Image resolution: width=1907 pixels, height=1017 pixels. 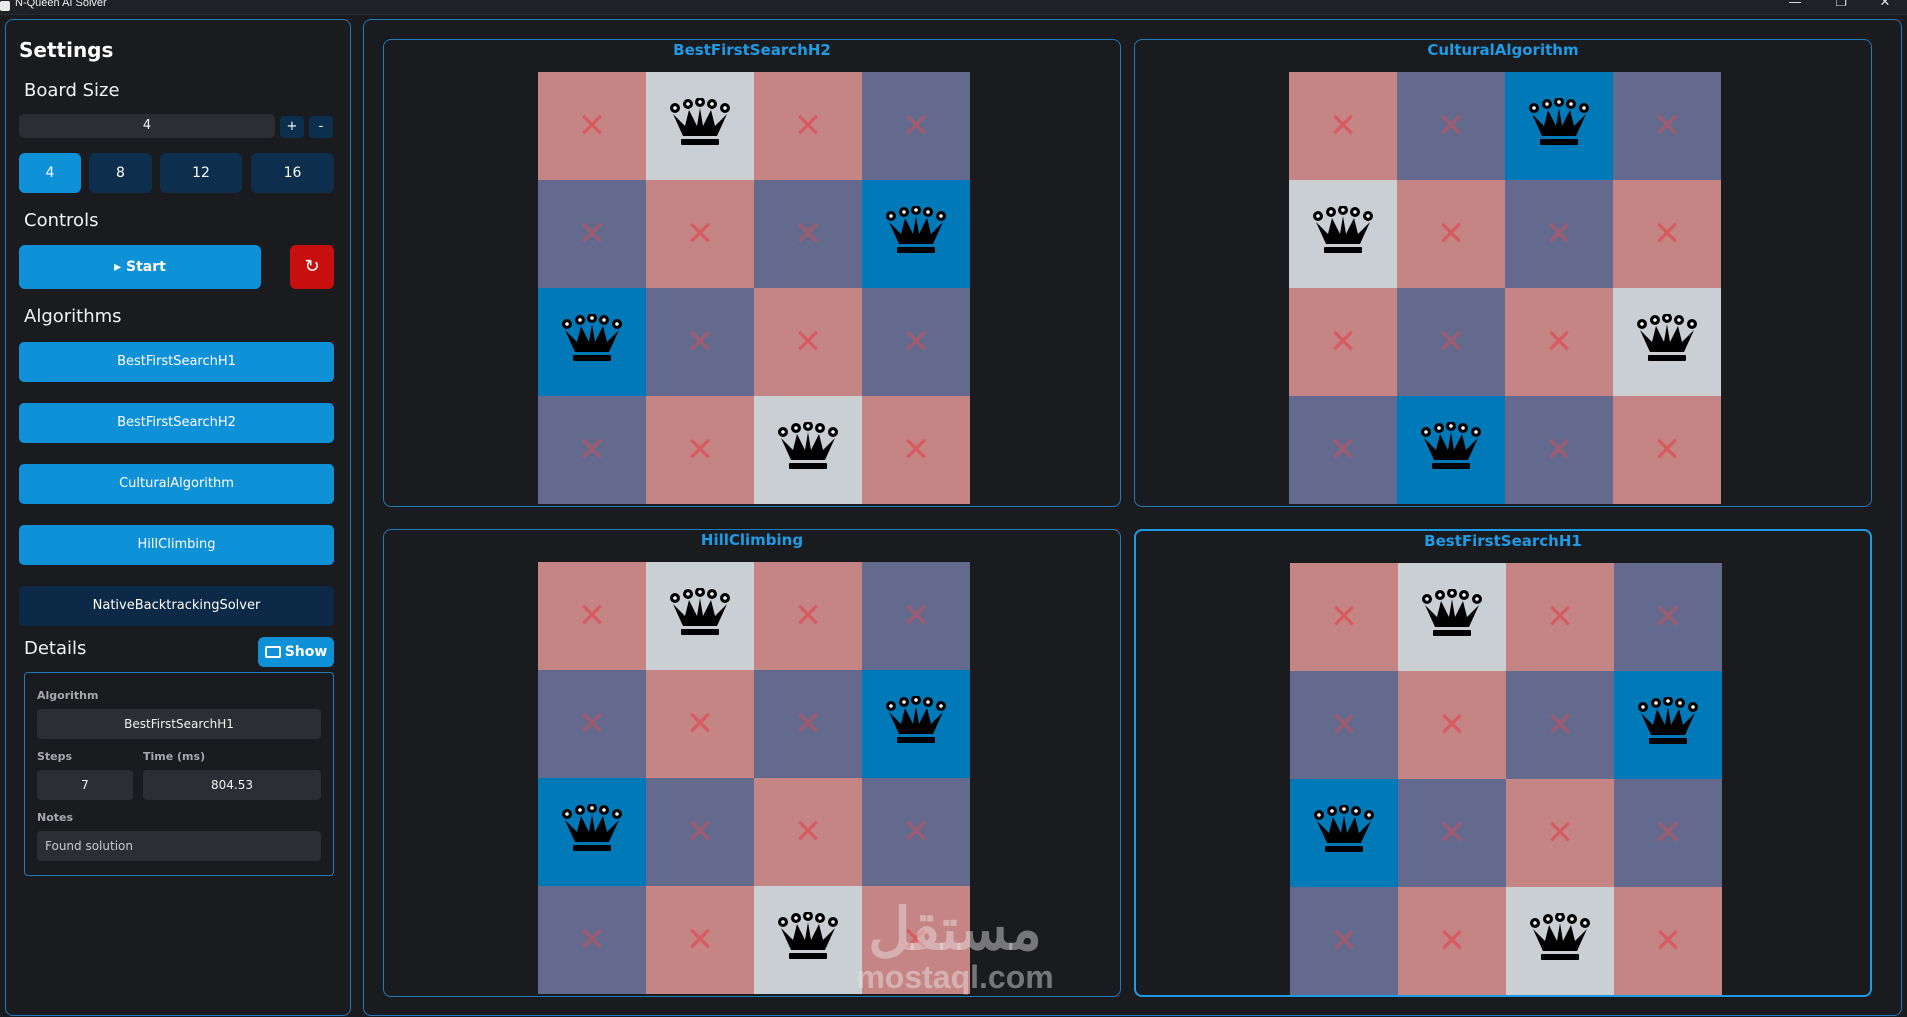 What do you see at coordinates (50, 173) in the screenshot?
I see `size-preset-4: 4` at bounding box center [50, 173].